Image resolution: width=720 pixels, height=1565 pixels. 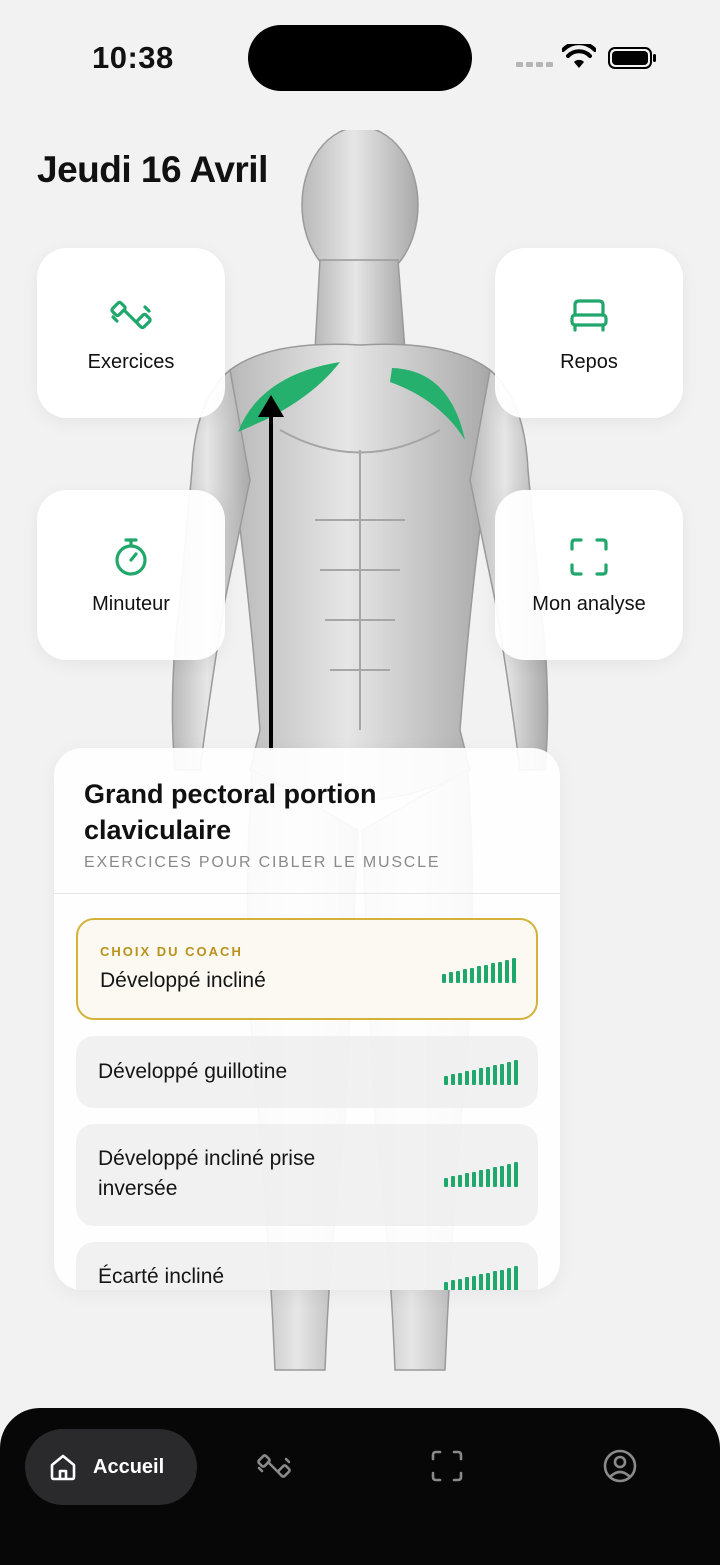 I want to click on rest-label: Repos, so click(x=589, y=361).